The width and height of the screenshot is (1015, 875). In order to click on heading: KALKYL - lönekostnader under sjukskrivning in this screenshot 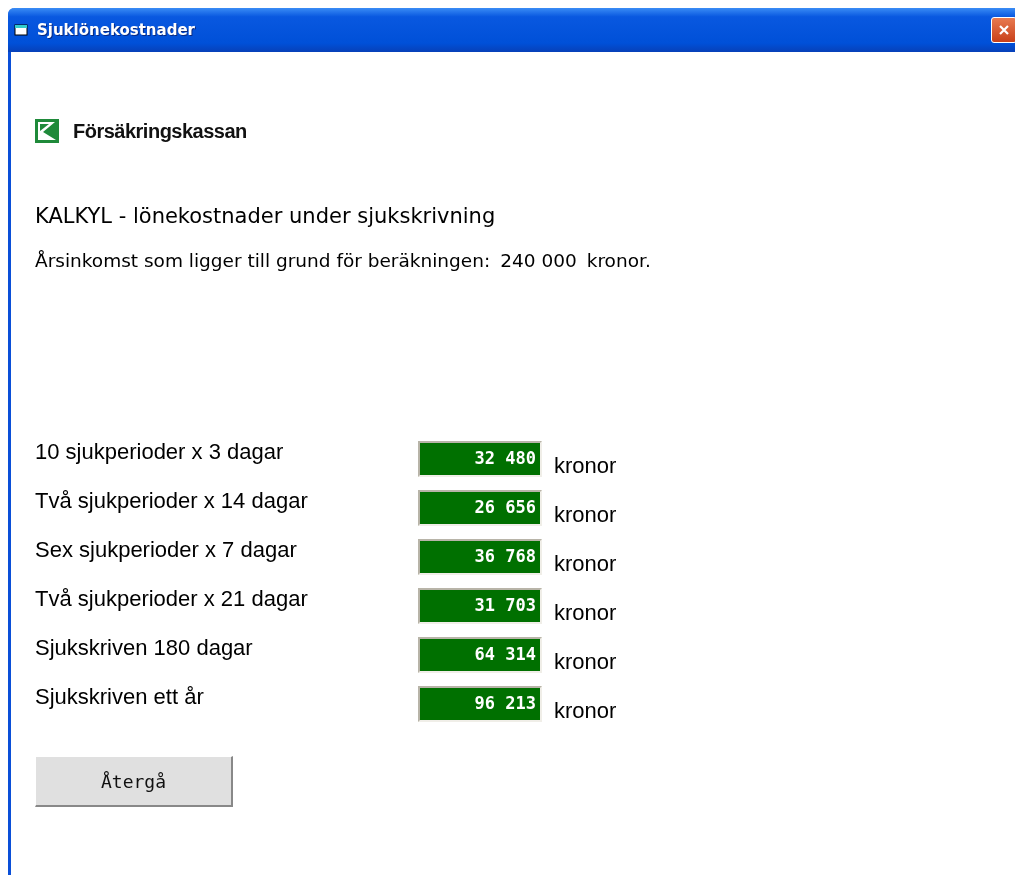, I will do `click(266, 216)`.